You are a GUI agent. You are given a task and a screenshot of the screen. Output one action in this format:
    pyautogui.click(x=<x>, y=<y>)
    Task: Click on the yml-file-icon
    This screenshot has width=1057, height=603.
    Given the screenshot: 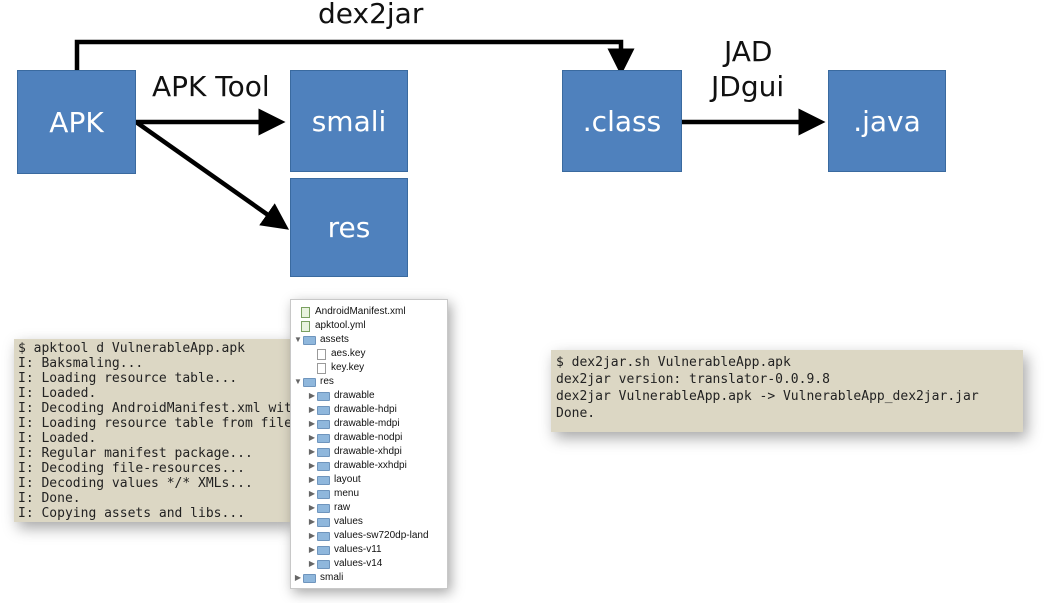 What is the action you would take?
    pyautogui.click(x=305, y=326)
    